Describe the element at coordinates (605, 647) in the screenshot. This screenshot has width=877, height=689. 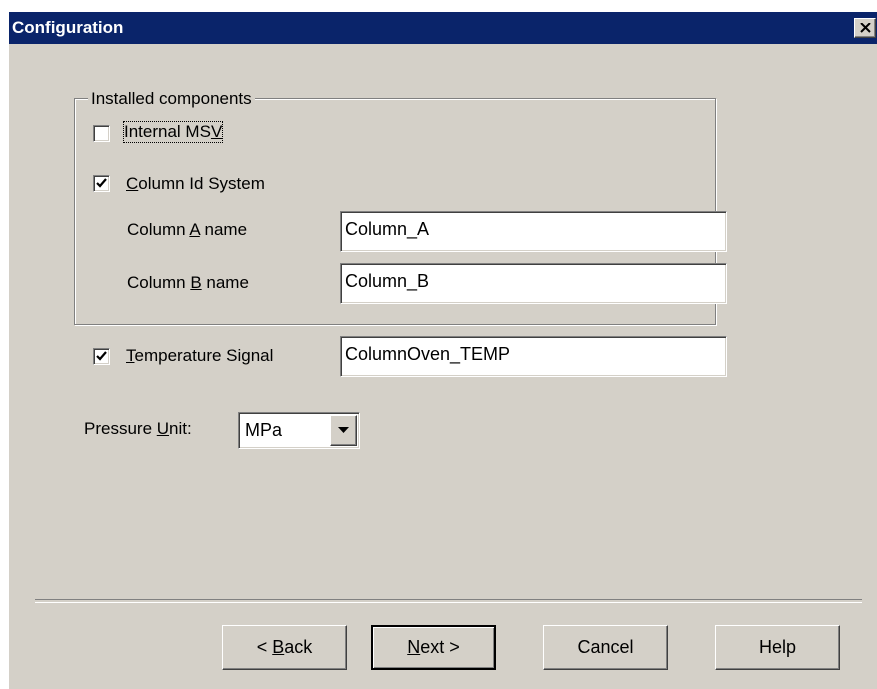
I see `cancel-button: Cancel` at that location.